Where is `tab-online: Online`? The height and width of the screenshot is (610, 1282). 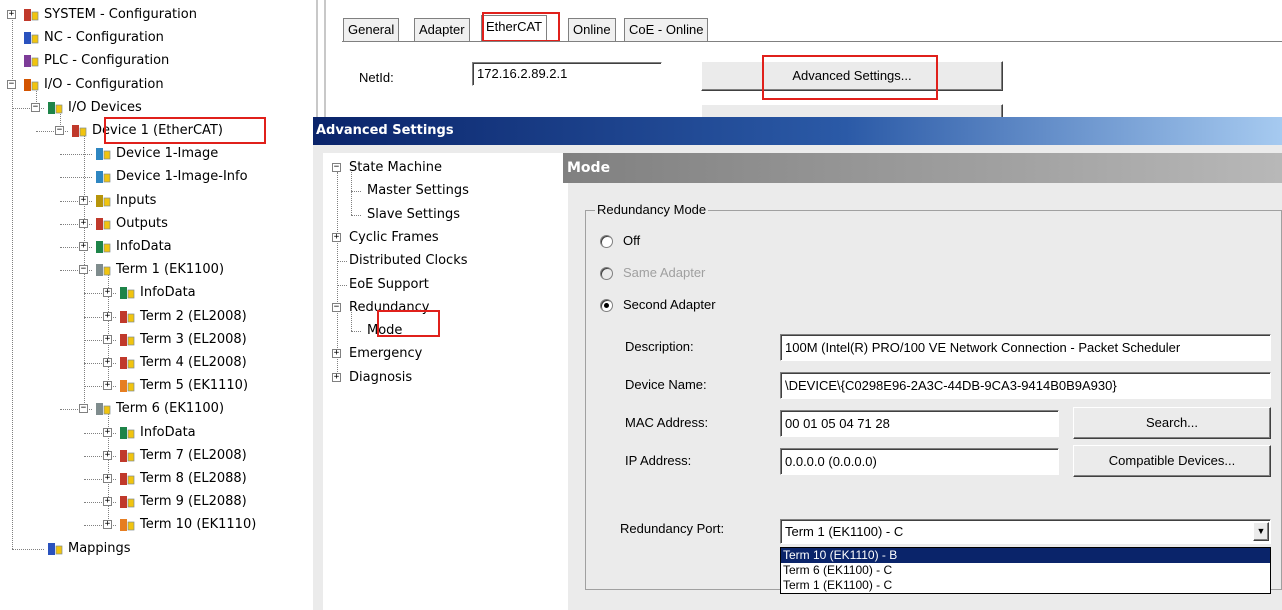
tab-online: Online is located at coordinates (592, 29).